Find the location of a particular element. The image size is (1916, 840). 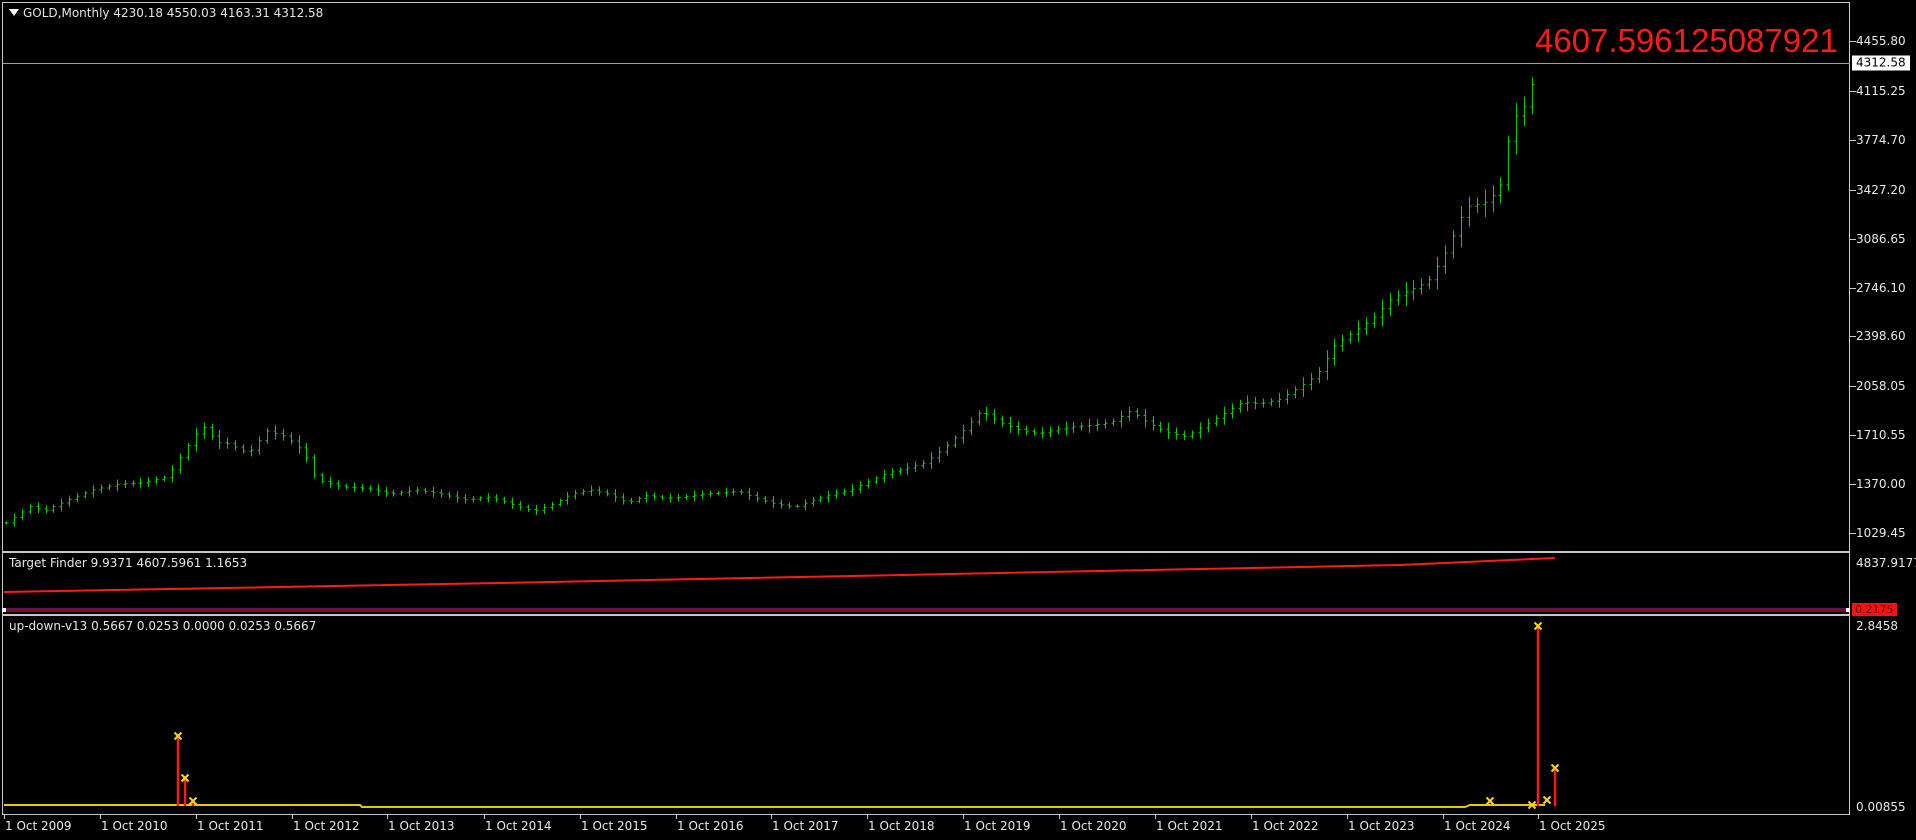

time-axis-label: 1 Oct 2021 is located at coordinates (1189, 826).